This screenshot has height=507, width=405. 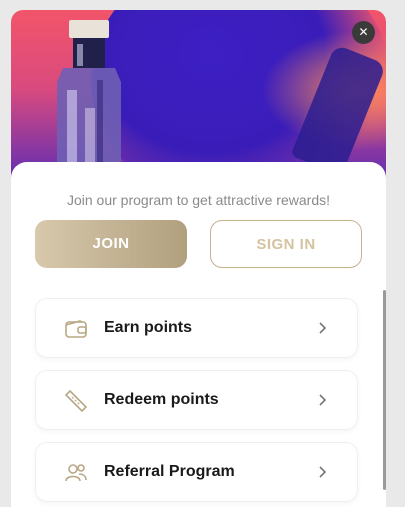 What do you see at coordinates (76, 329) in the screenshot?
I see `wallet-icon` at bounding box center [76, 329].